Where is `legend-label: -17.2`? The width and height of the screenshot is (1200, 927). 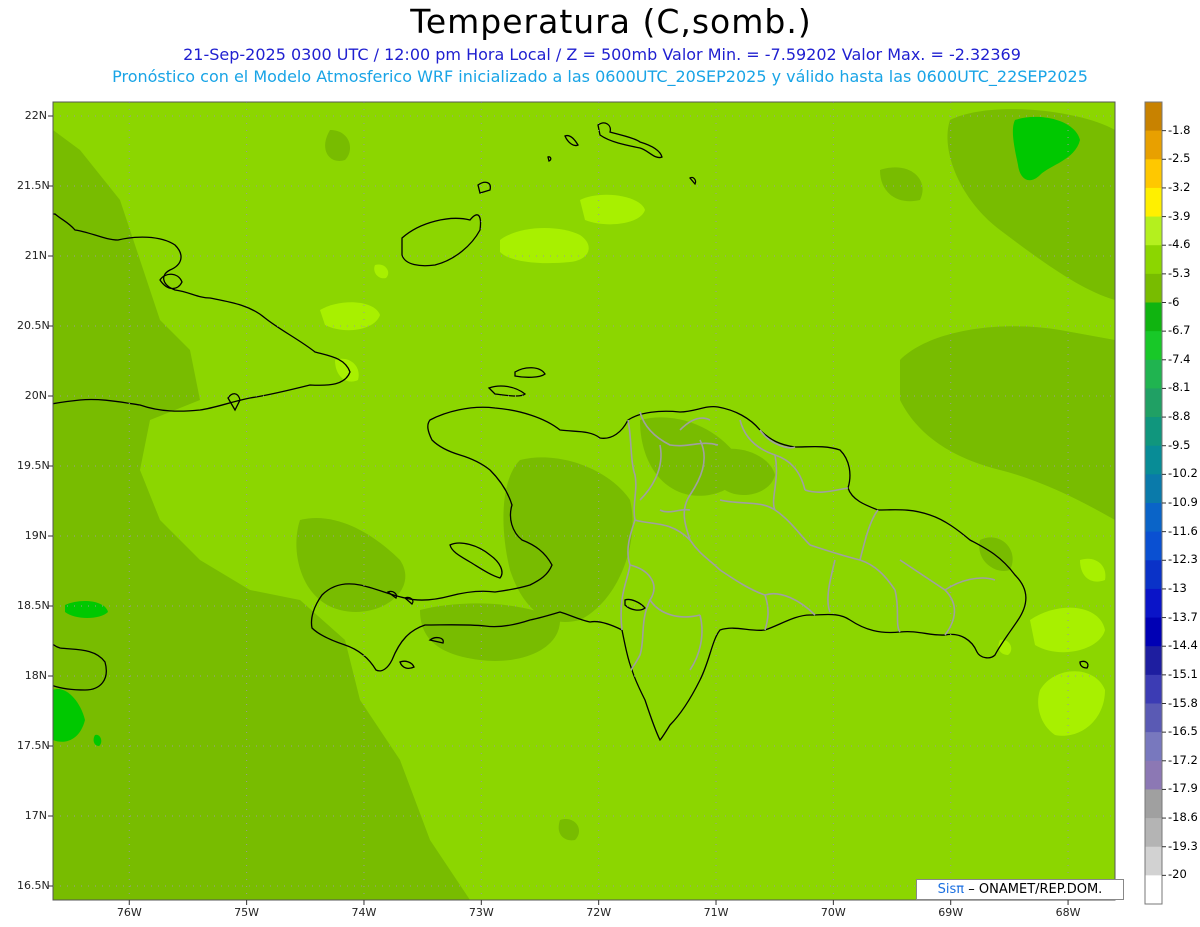
legend-label: -17.2 is located at coordinates (1183, 759).